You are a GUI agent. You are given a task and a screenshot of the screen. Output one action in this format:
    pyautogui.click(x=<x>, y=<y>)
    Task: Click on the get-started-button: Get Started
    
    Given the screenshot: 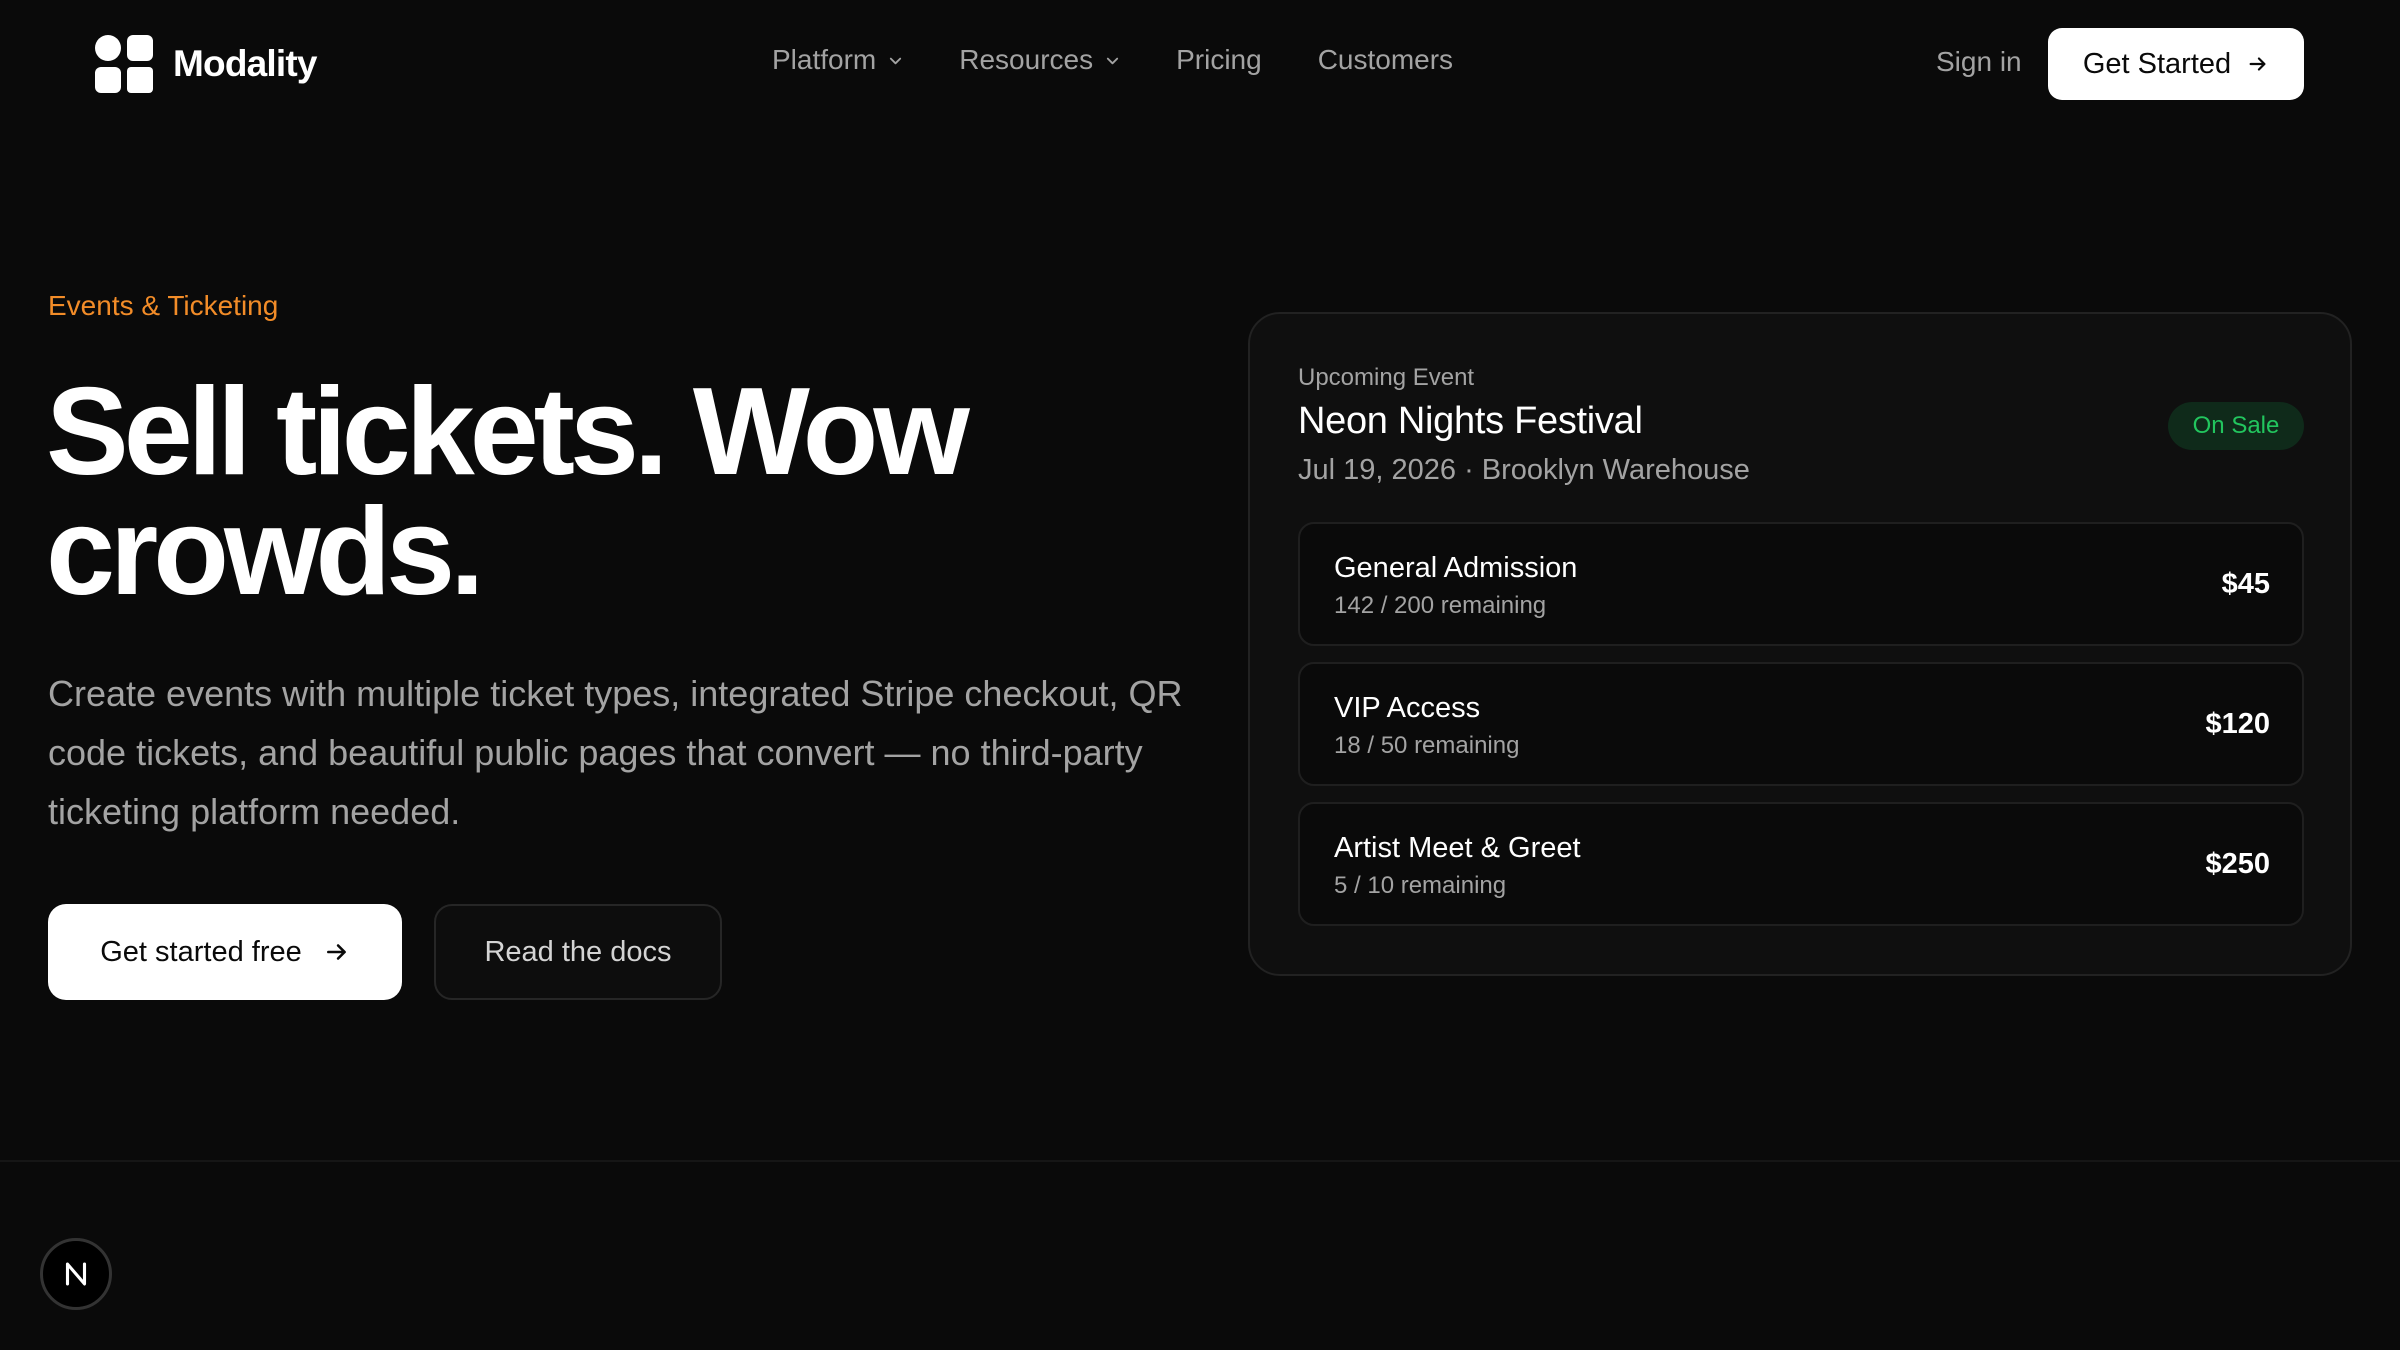 What is the action you would take?
    pyautogui.click(x=2176, y=64)
    